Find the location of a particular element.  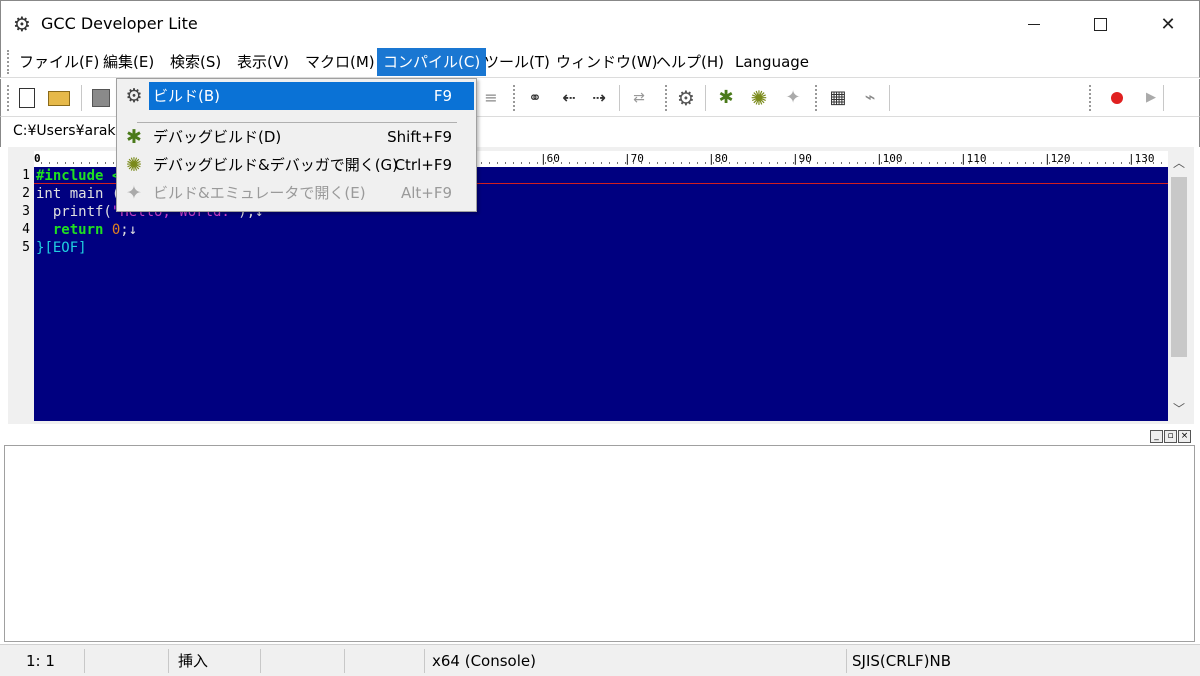

shortcut-label: Ctrl+F9 is located at coordinates (423, 165).